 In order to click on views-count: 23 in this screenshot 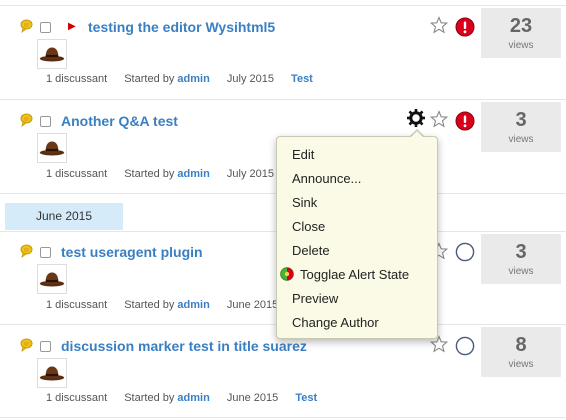, I will do `click(521, 26)`.